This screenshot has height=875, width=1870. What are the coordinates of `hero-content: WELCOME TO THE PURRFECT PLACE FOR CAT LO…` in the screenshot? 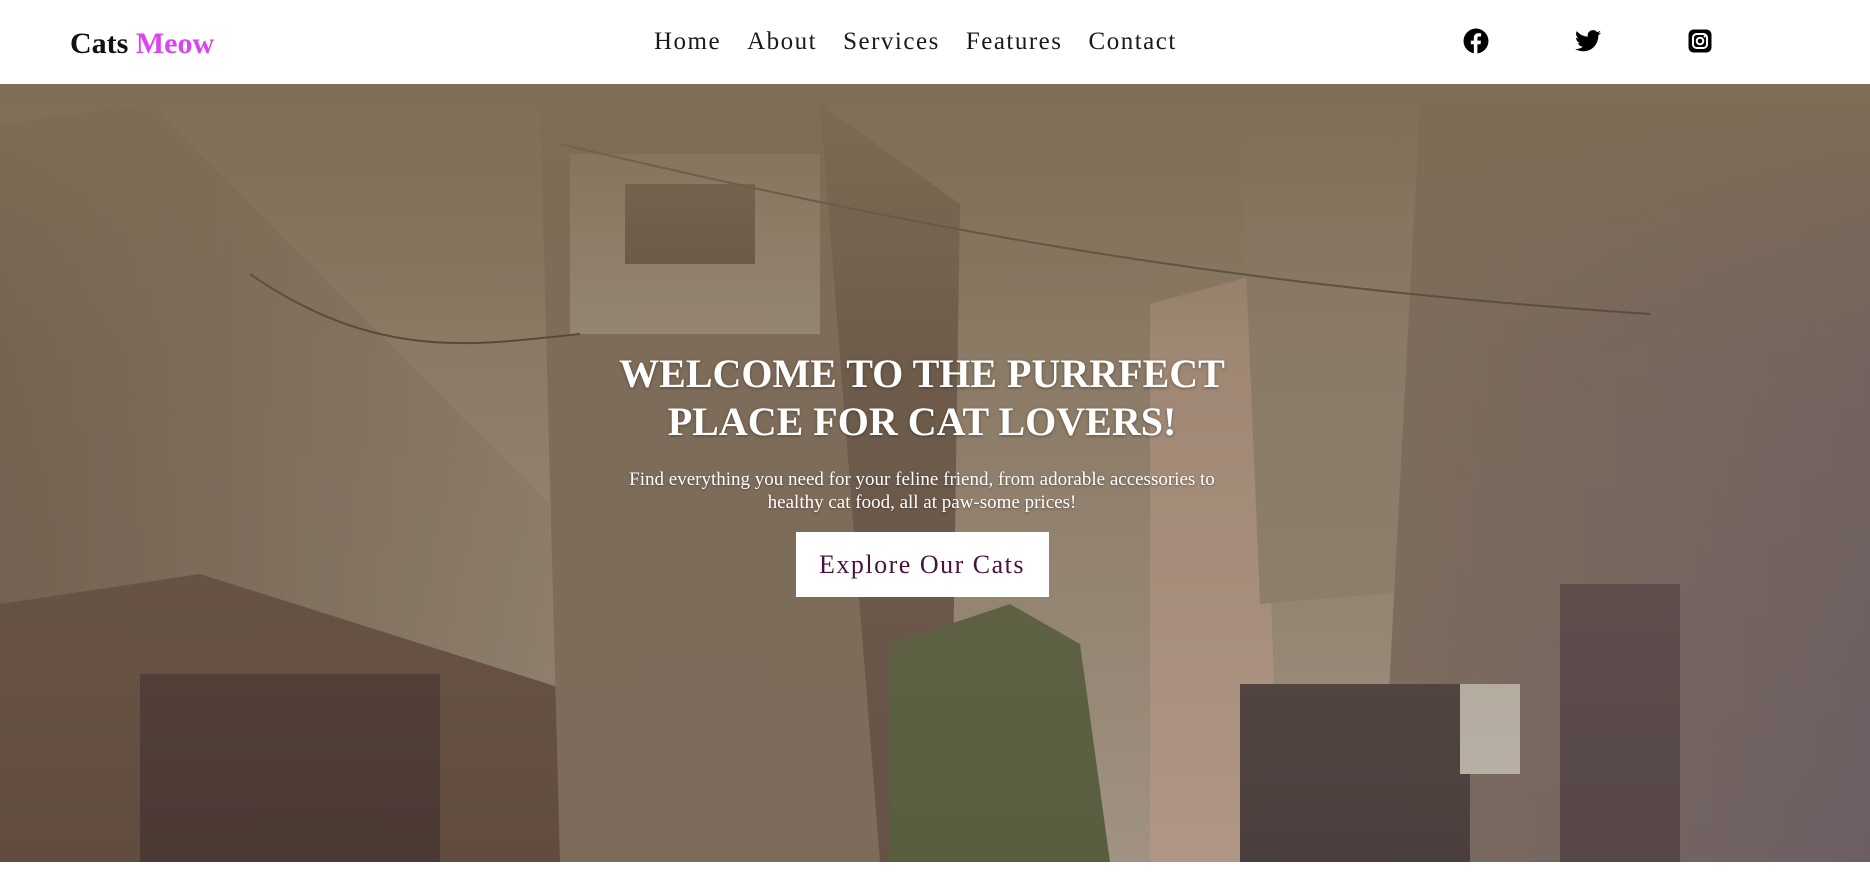 It's located at (922, 473).